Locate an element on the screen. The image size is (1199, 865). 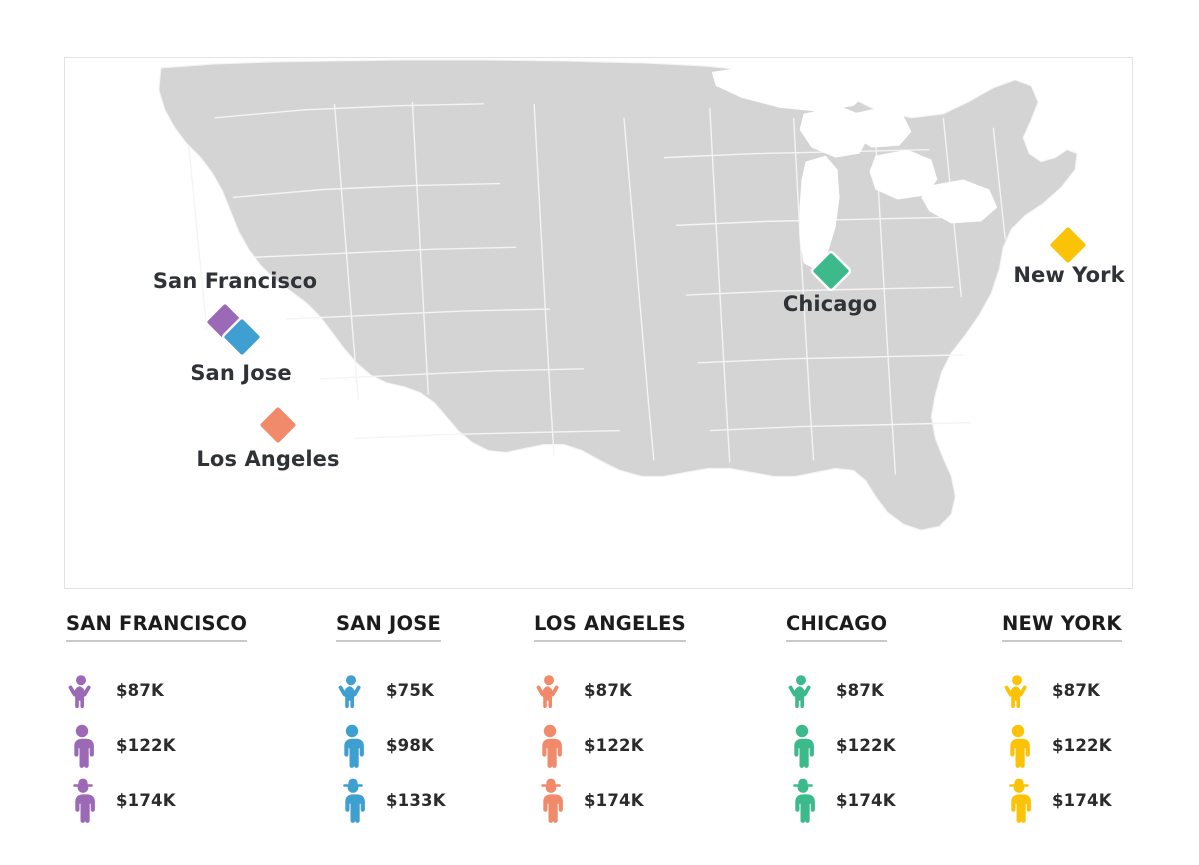
legend-heading-new-york: NEW YORK is located at coordinates (1062, 627).